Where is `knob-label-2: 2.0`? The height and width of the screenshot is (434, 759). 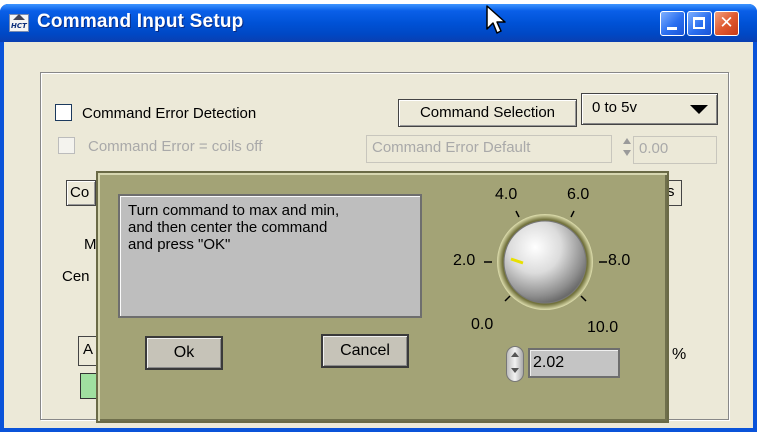
knob-label-2: 2.0 is located at coordinates (464, 260).